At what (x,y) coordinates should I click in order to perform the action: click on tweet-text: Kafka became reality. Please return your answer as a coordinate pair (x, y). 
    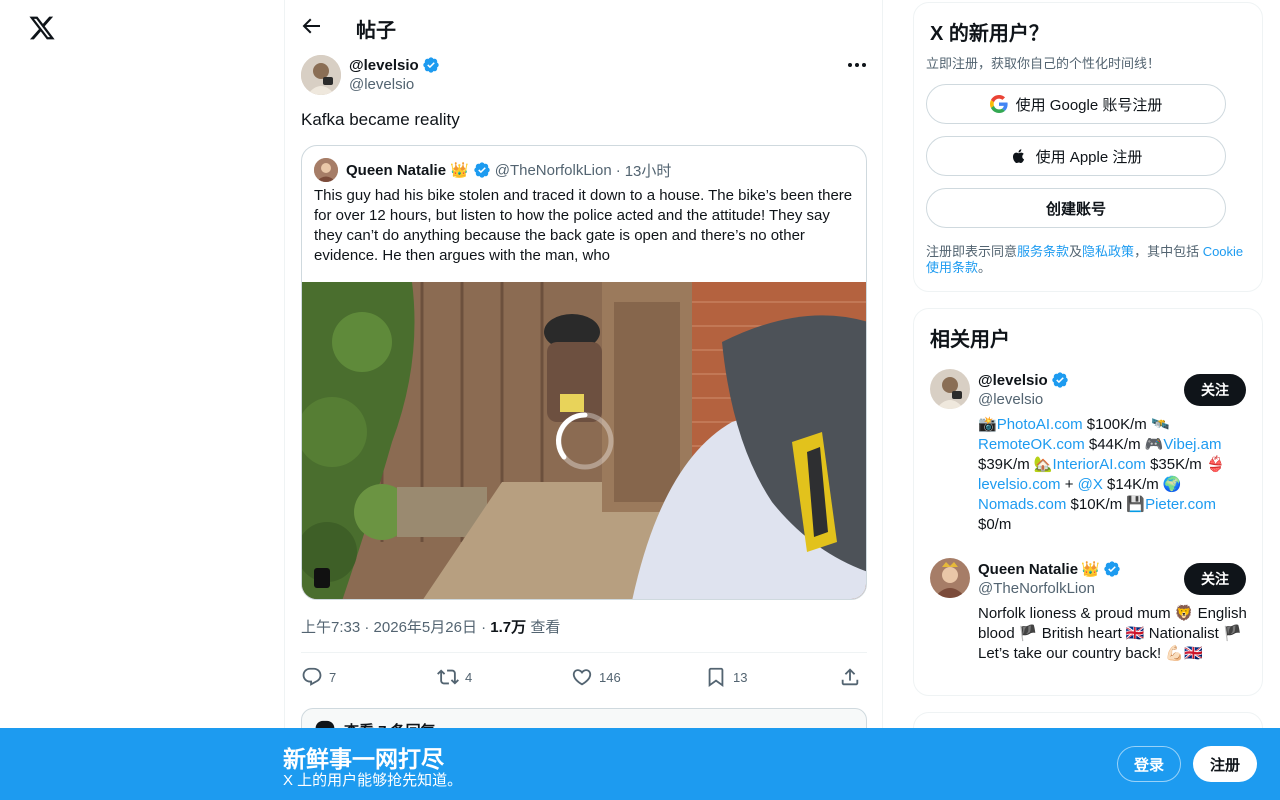
    Looking at the image, I should click on (380, 119).